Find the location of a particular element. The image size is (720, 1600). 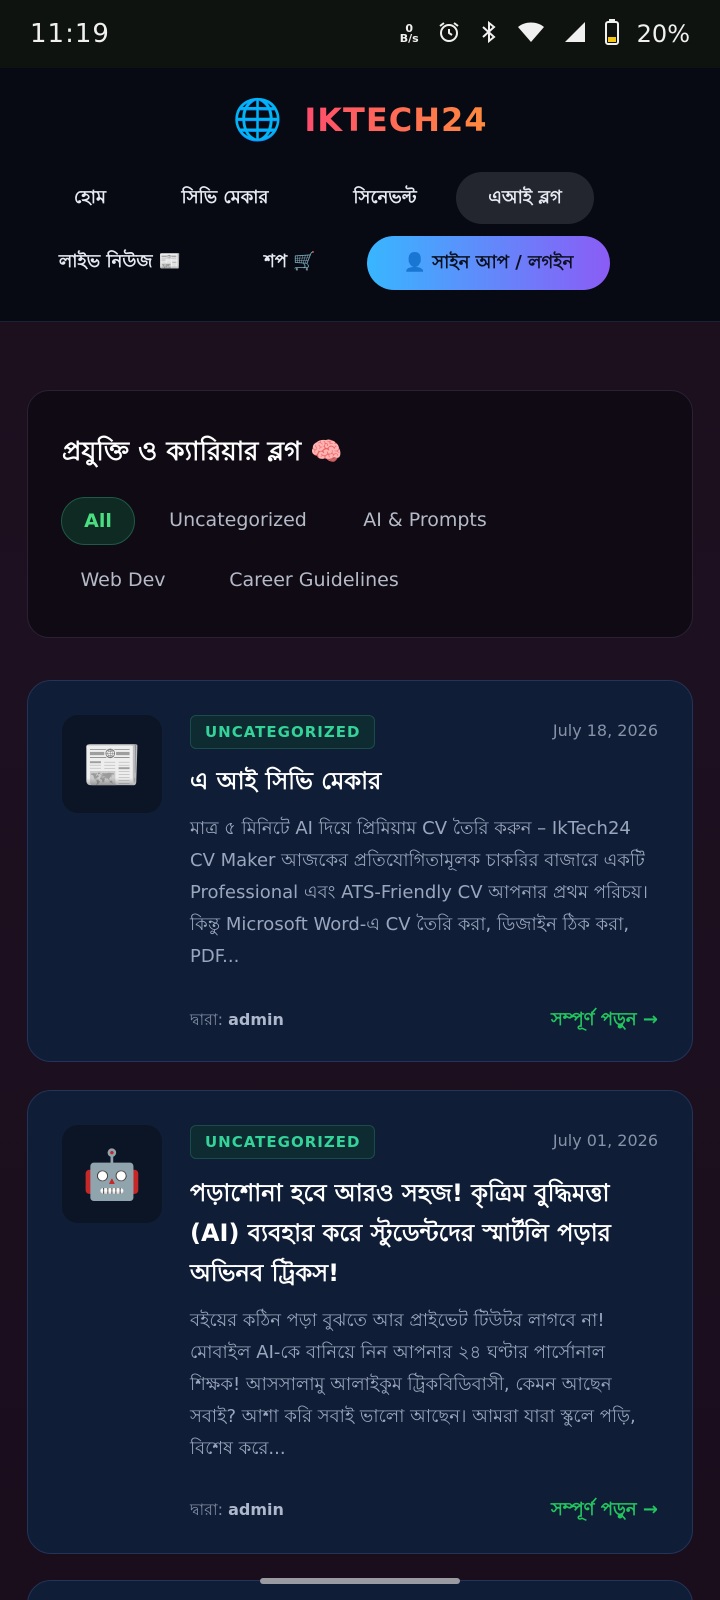

home-indicator is located at coordinates (360, 1581).